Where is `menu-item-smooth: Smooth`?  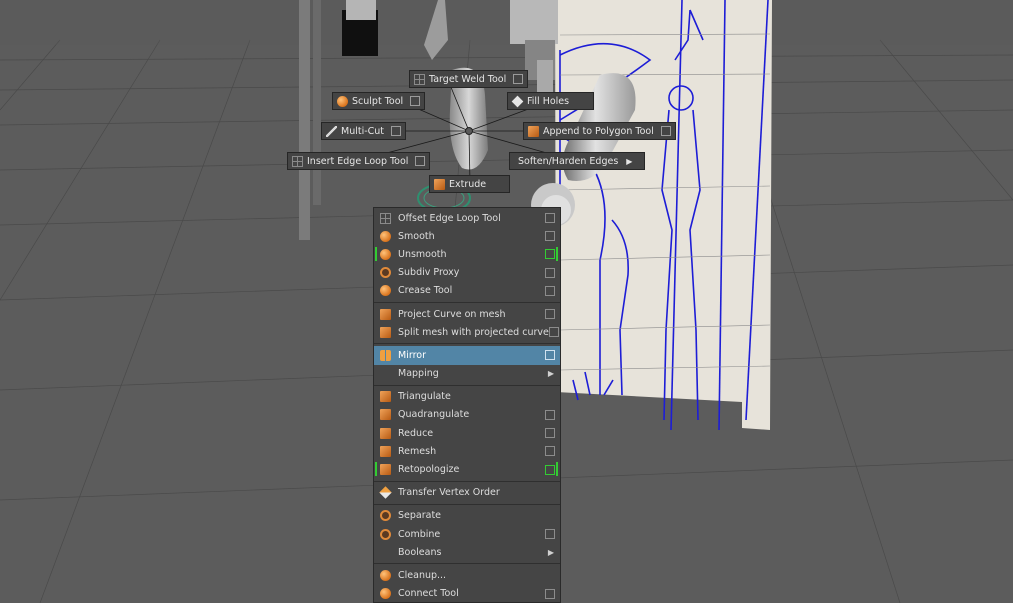 menu-item-smooth: Smooth is located at coordinates (467, 236).